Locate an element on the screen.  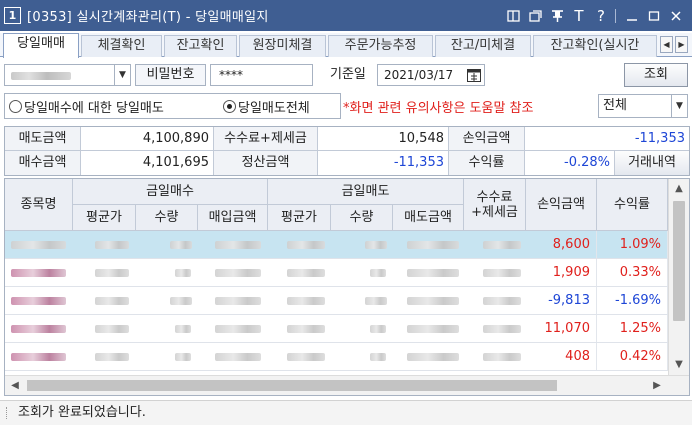
header-sell-amount: 매도금액 is located at coordinates (428, 218).